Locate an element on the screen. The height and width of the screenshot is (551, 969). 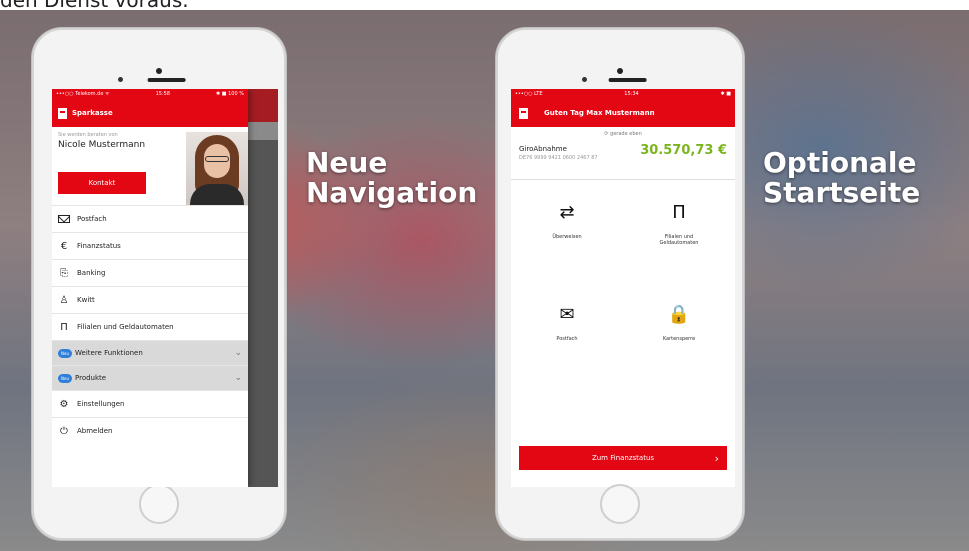
brand-header: Sparkasse is located at coordinates (150, 113).